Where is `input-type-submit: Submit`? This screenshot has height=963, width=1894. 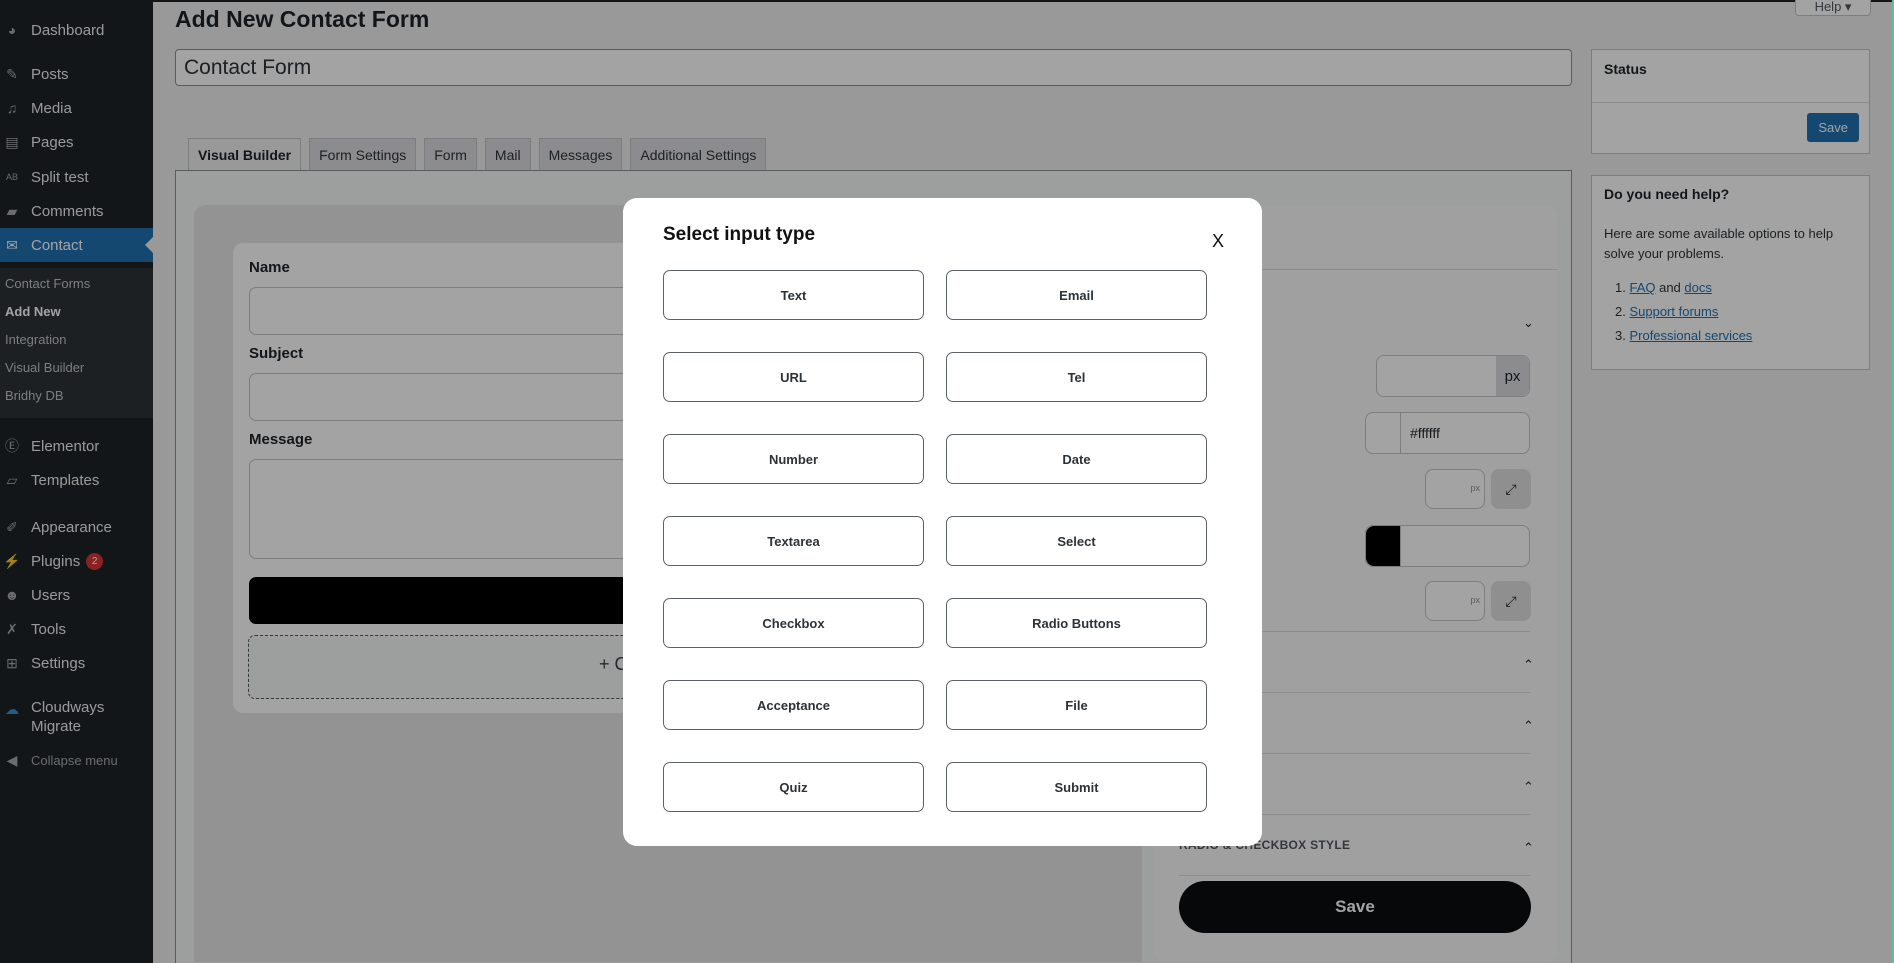 input-type-submit: Submit is located at coordinates (1076, 787).